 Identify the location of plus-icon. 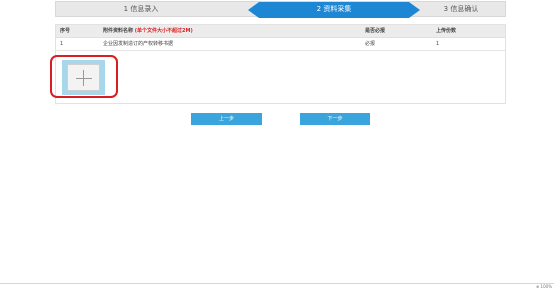
(84, 78).